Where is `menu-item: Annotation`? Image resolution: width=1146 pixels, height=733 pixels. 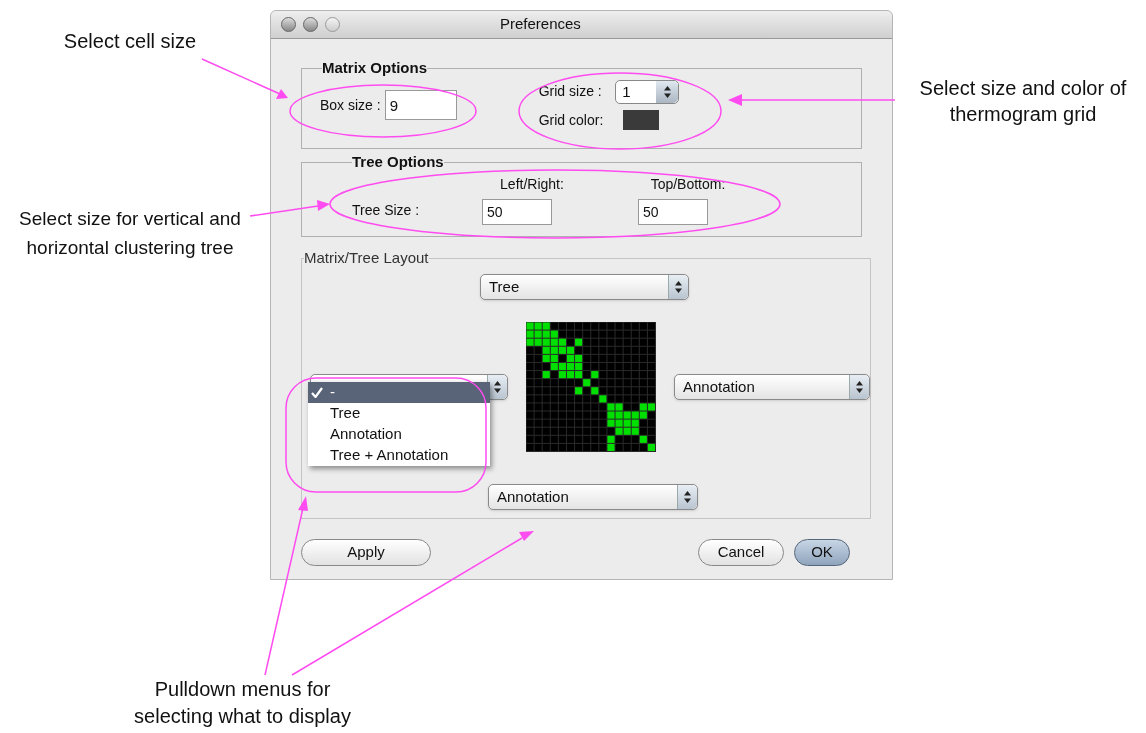
menu-item: Annotation is located at coordinates (399, 434).